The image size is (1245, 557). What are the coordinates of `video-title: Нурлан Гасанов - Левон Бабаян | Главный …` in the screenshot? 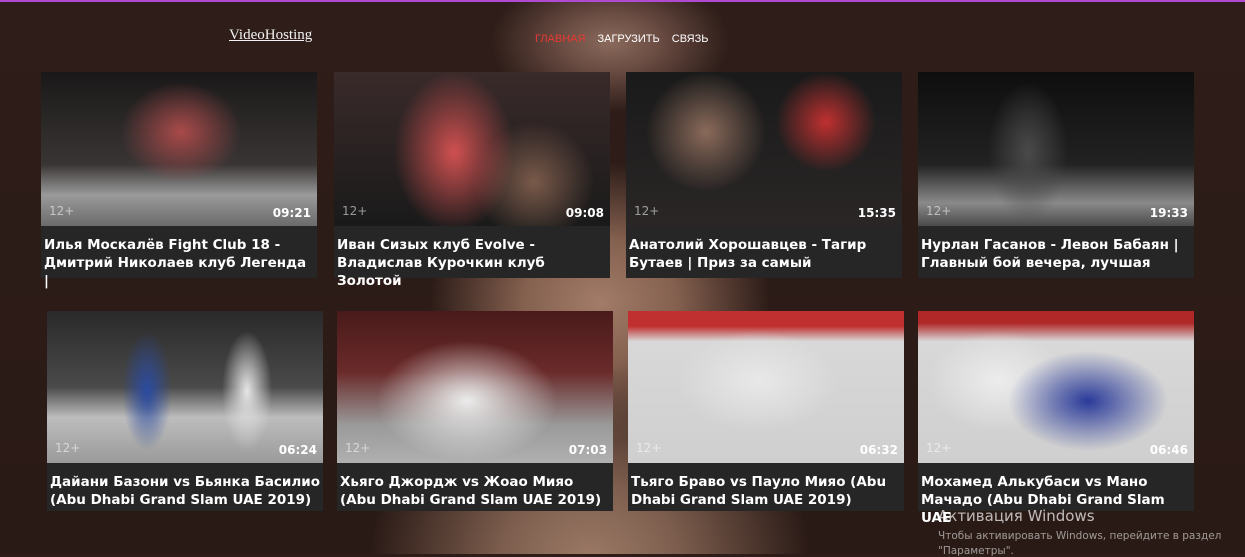 It's located at (1056, 254).